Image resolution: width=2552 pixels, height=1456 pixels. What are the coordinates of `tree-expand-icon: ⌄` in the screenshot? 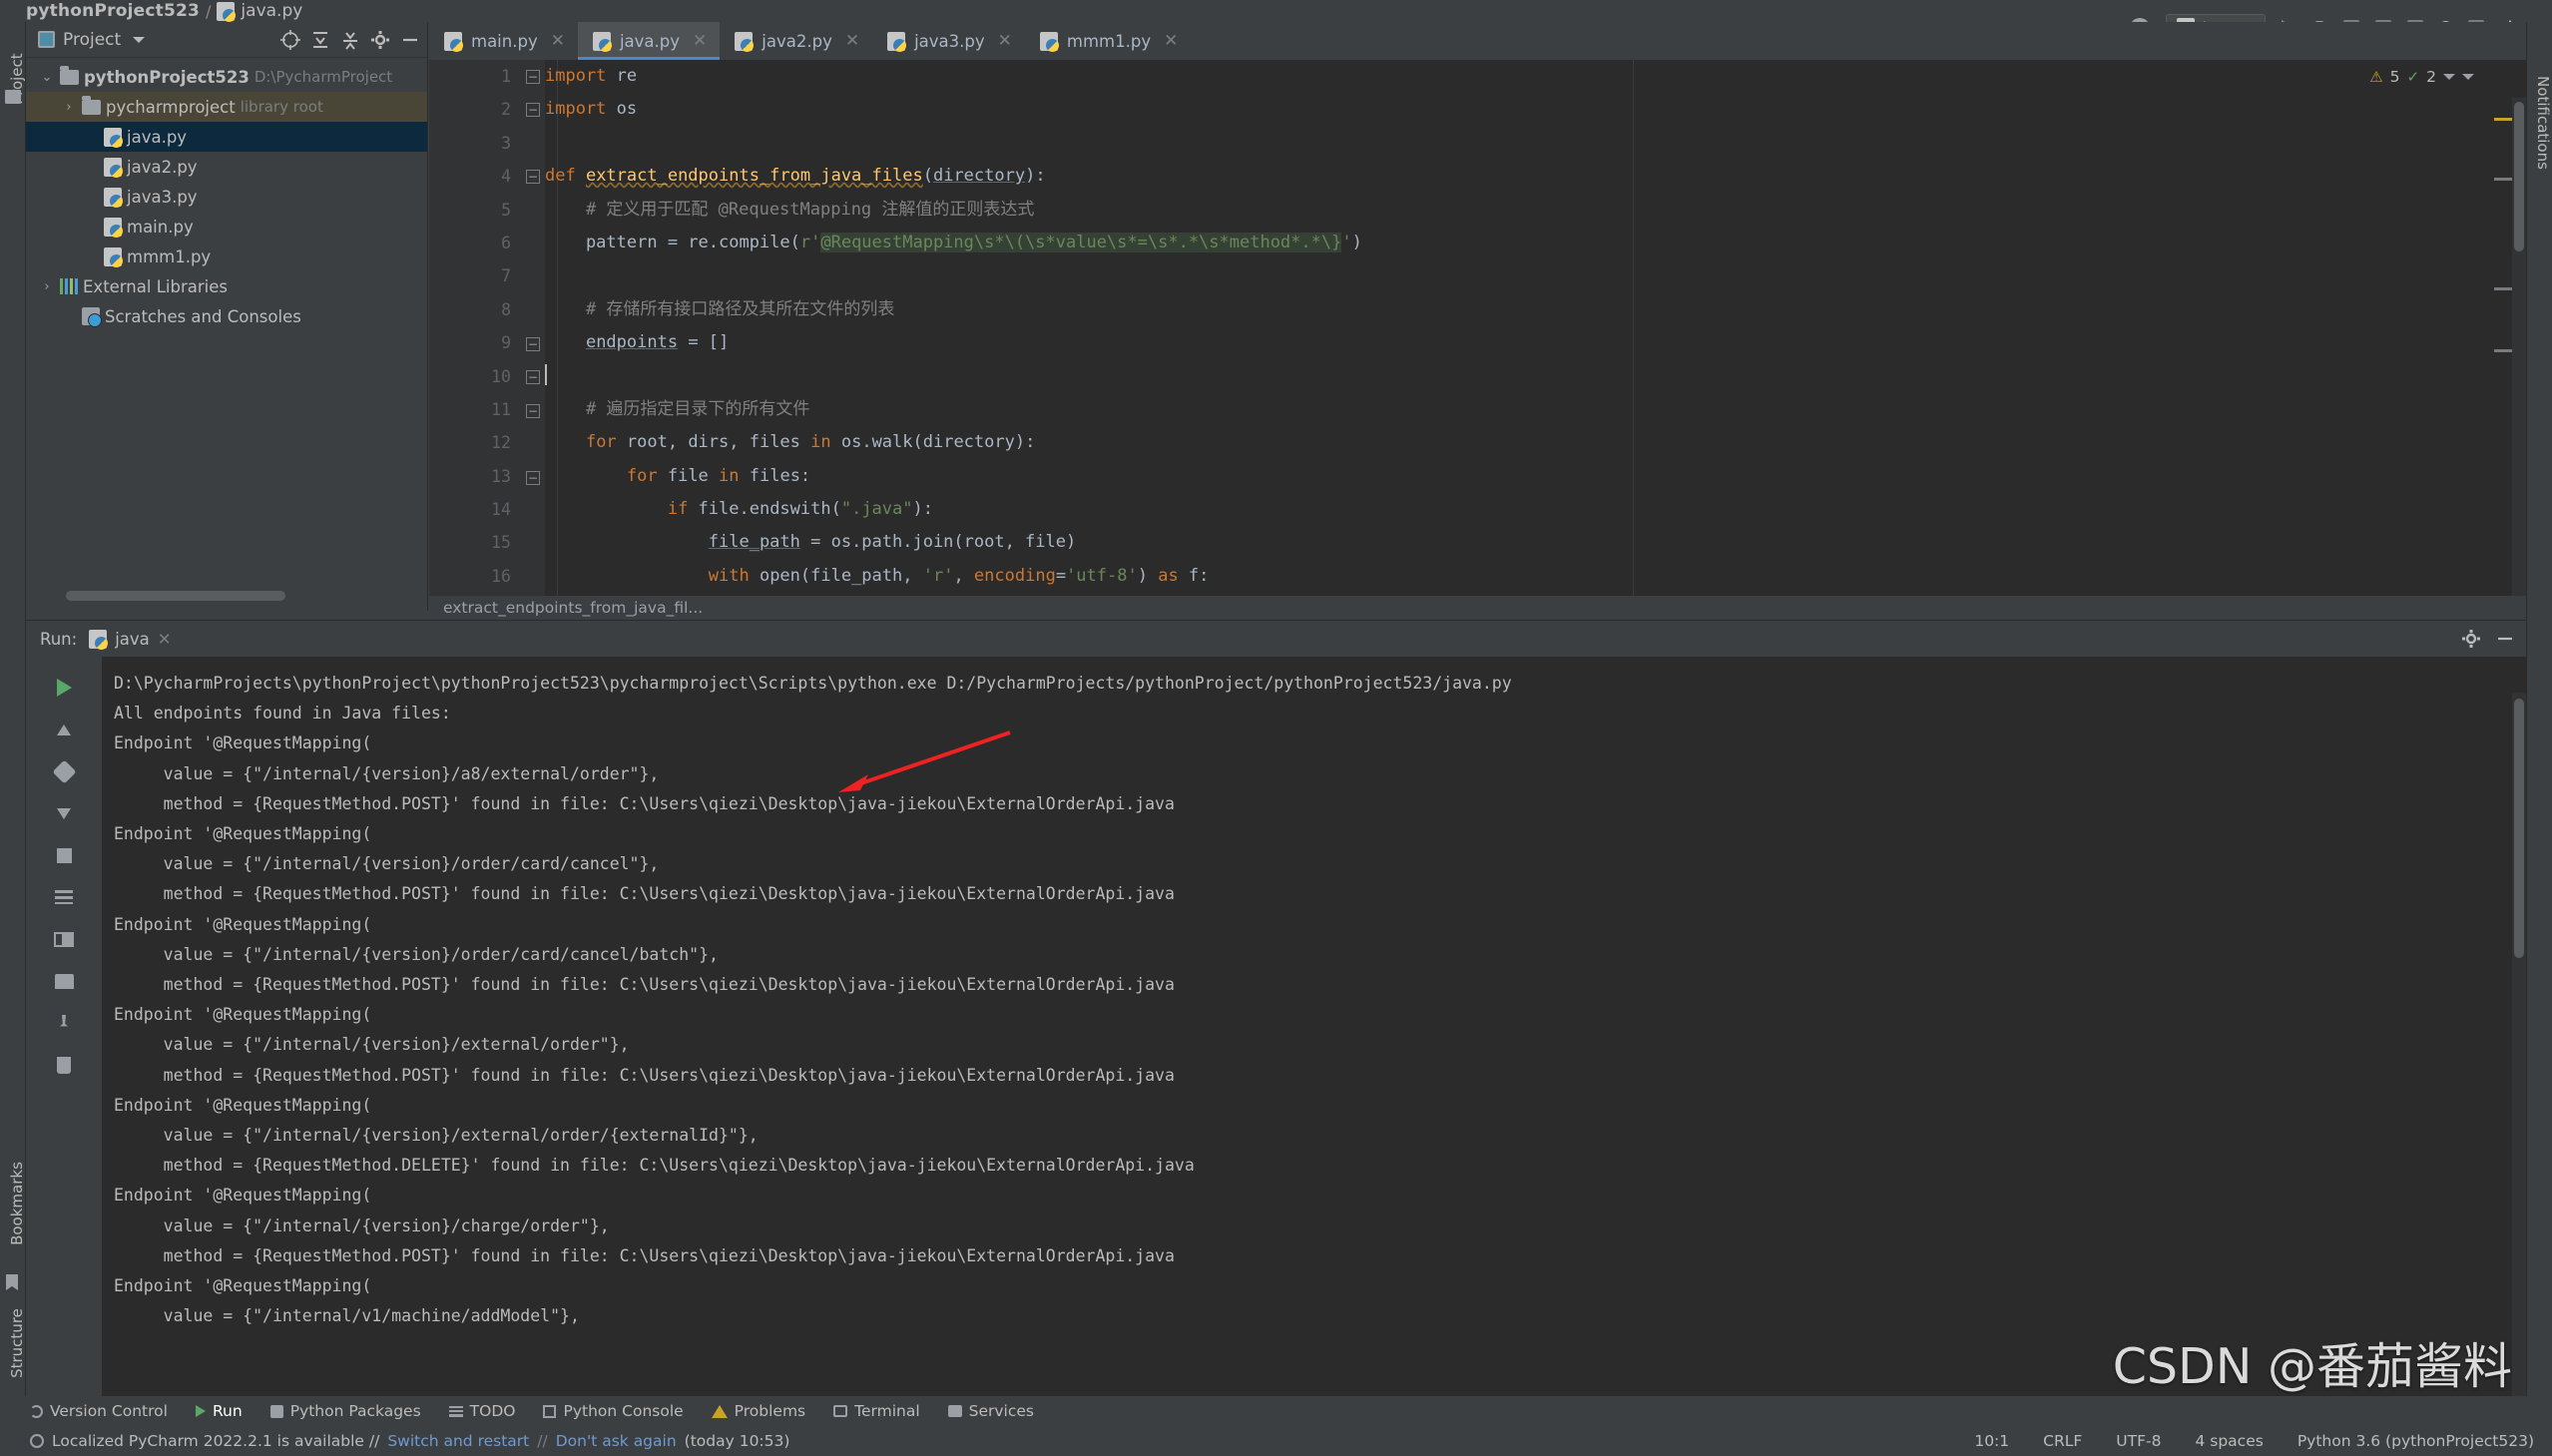 It's located at (47, 77).